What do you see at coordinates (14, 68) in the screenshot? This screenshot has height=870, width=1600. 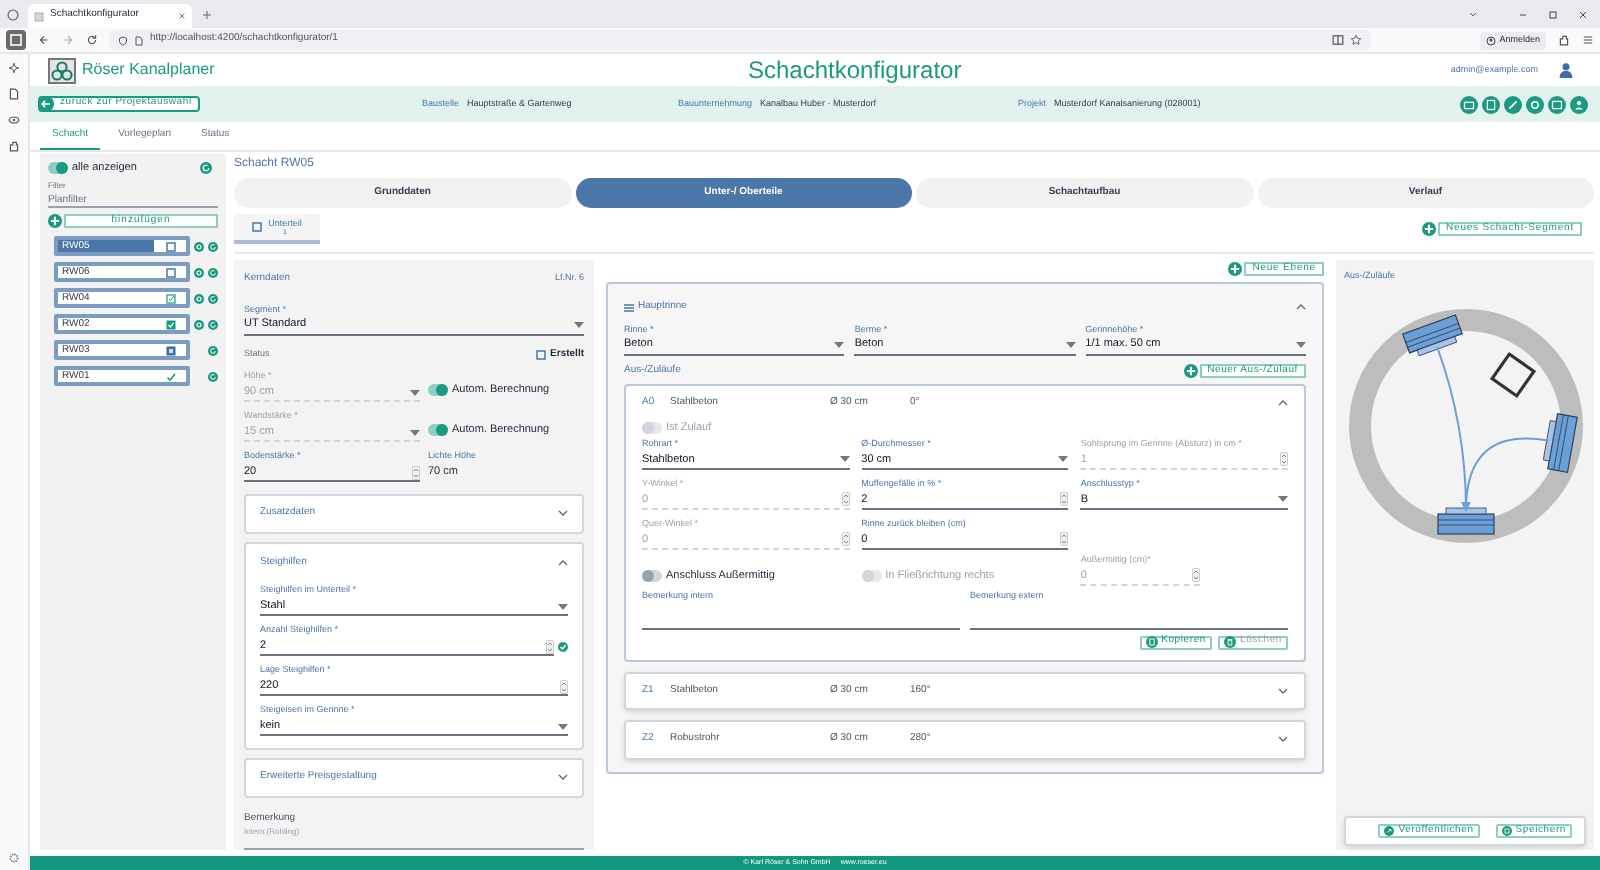 I see `sparkle-icon` at bounding box center [14, 68].